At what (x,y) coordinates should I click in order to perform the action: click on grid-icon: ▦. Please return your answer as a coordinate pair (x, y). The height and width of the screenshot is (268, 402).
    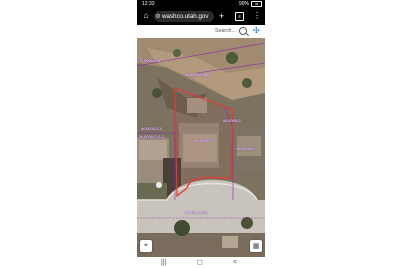
    Looking at the image, I should click on (256, 246).